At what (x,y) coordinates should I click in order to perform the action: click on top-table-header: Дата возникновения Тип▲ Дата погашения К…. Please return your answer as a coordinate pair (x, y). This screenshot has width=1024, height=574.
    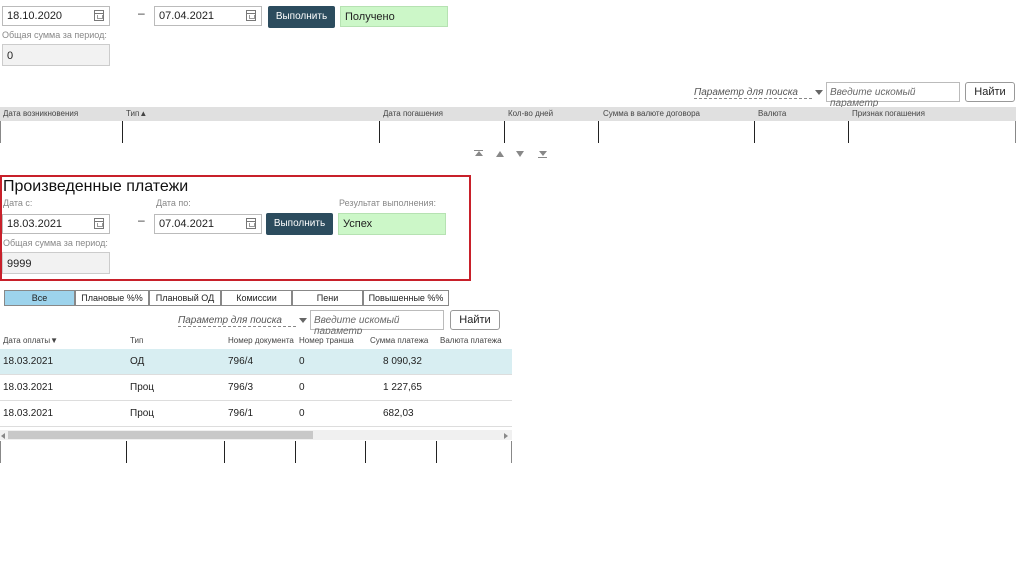
    Looking at the image, I should click on (508, 114).